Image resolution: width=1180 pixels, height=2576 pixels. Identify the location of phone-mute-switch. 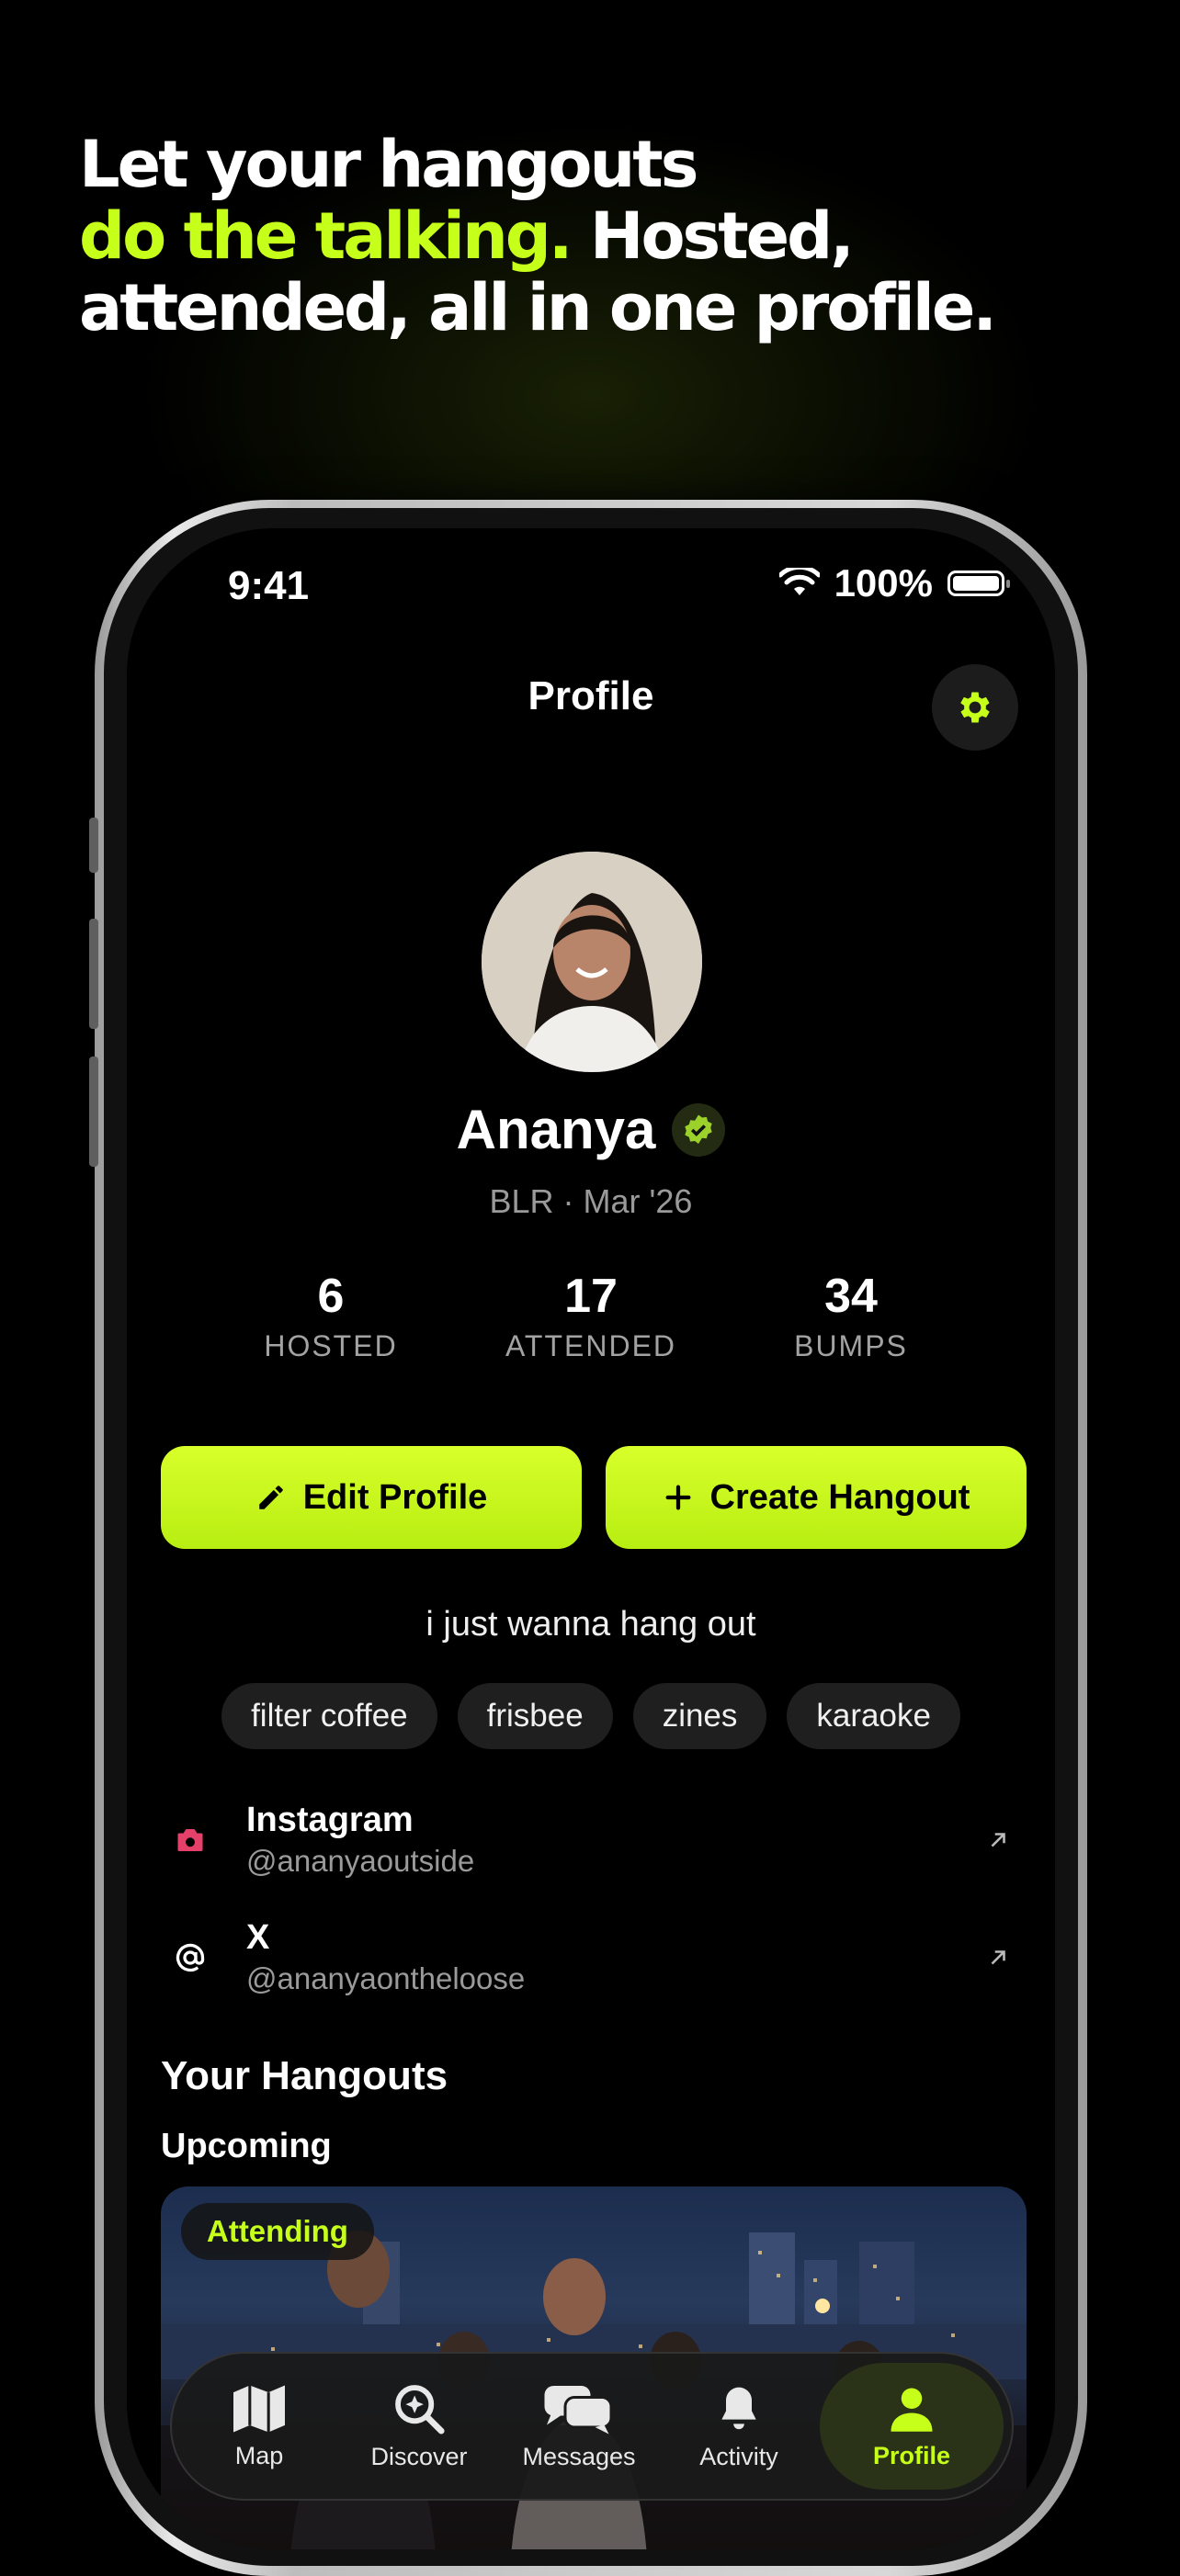
(93, 845).